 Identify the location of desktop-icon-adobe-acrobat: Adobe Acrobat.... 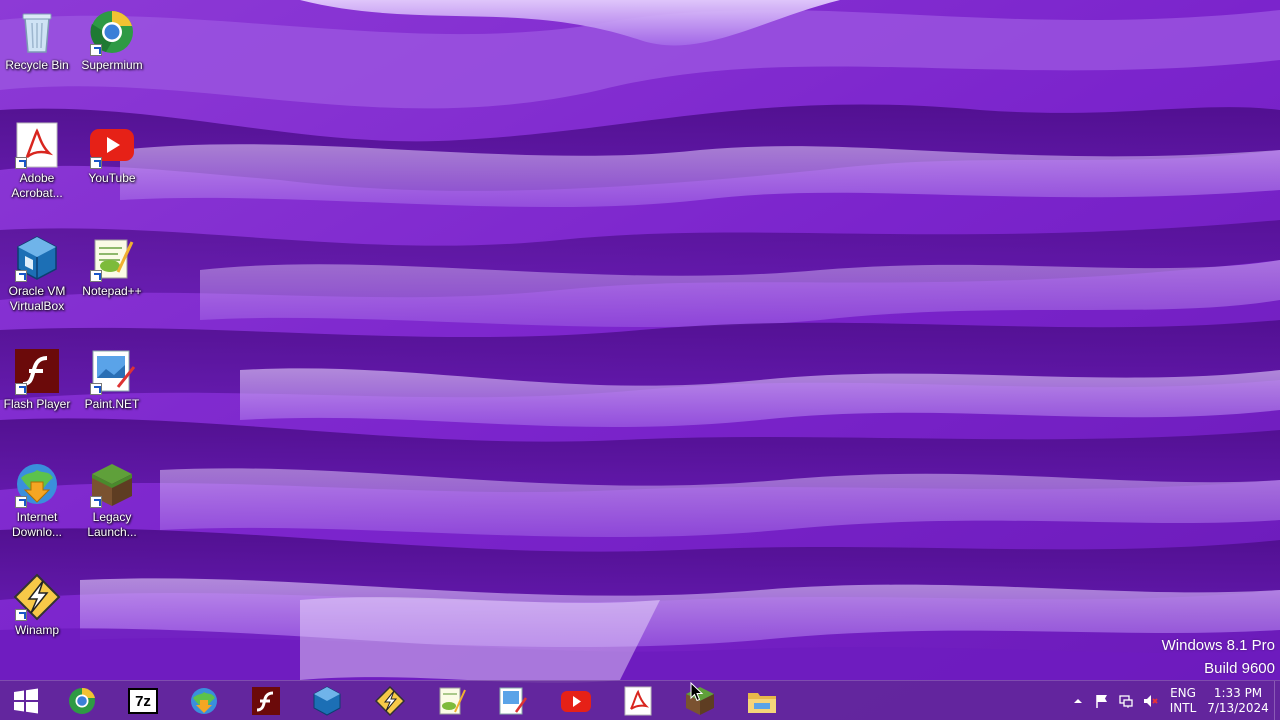
(37, 161).